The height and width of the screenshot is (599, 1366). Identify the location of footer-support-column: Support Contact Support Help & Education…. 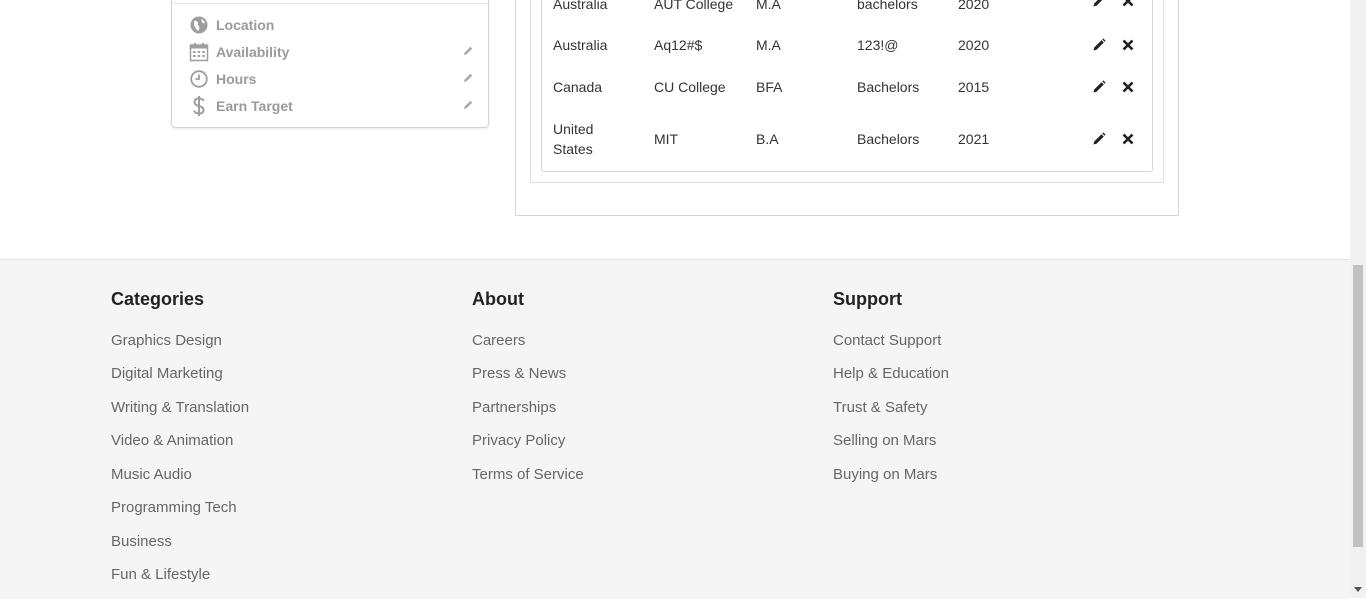
(891, 386).